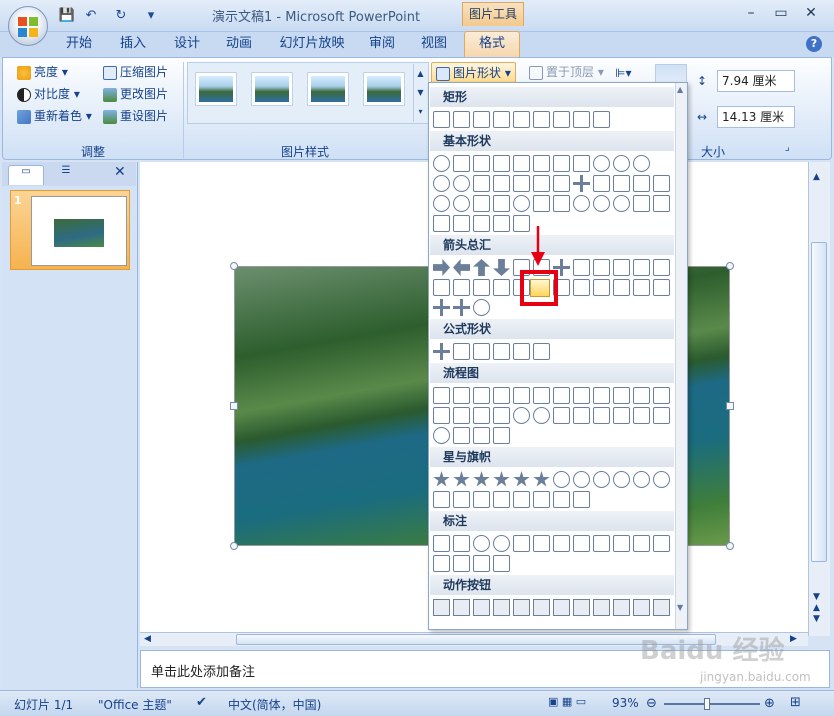 The width and height of the screenshot is (834, 716). What do you see at coordinates (521, 183) in the screenshot?
I see `half-frame-shape` at bounding box center [521, 183].